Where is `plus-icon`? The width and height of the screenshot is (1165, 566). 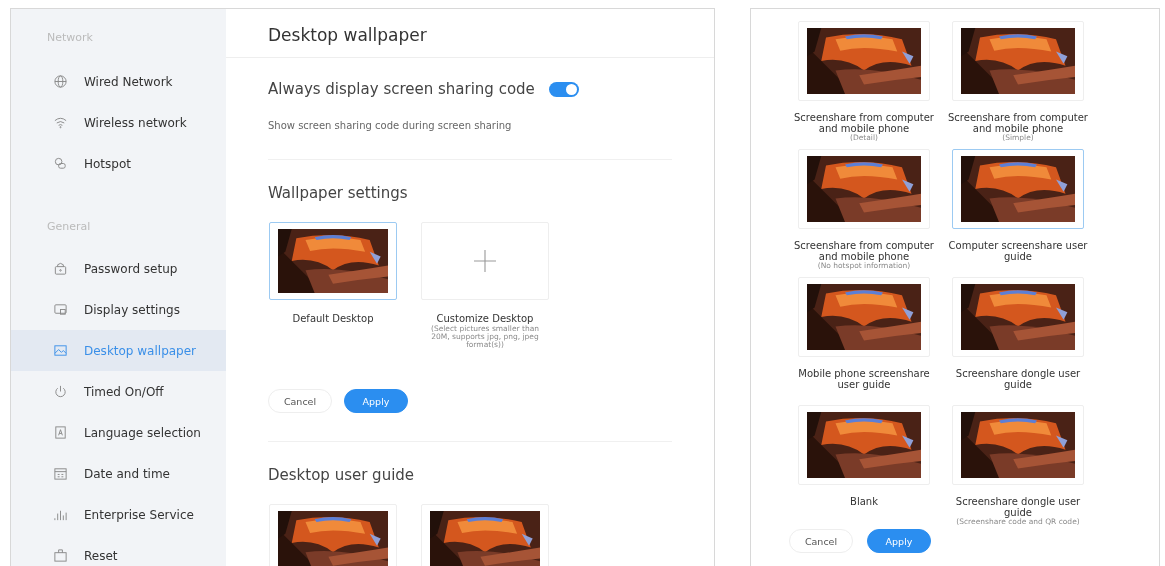 plus-icon is located at coordinates (485, 261).